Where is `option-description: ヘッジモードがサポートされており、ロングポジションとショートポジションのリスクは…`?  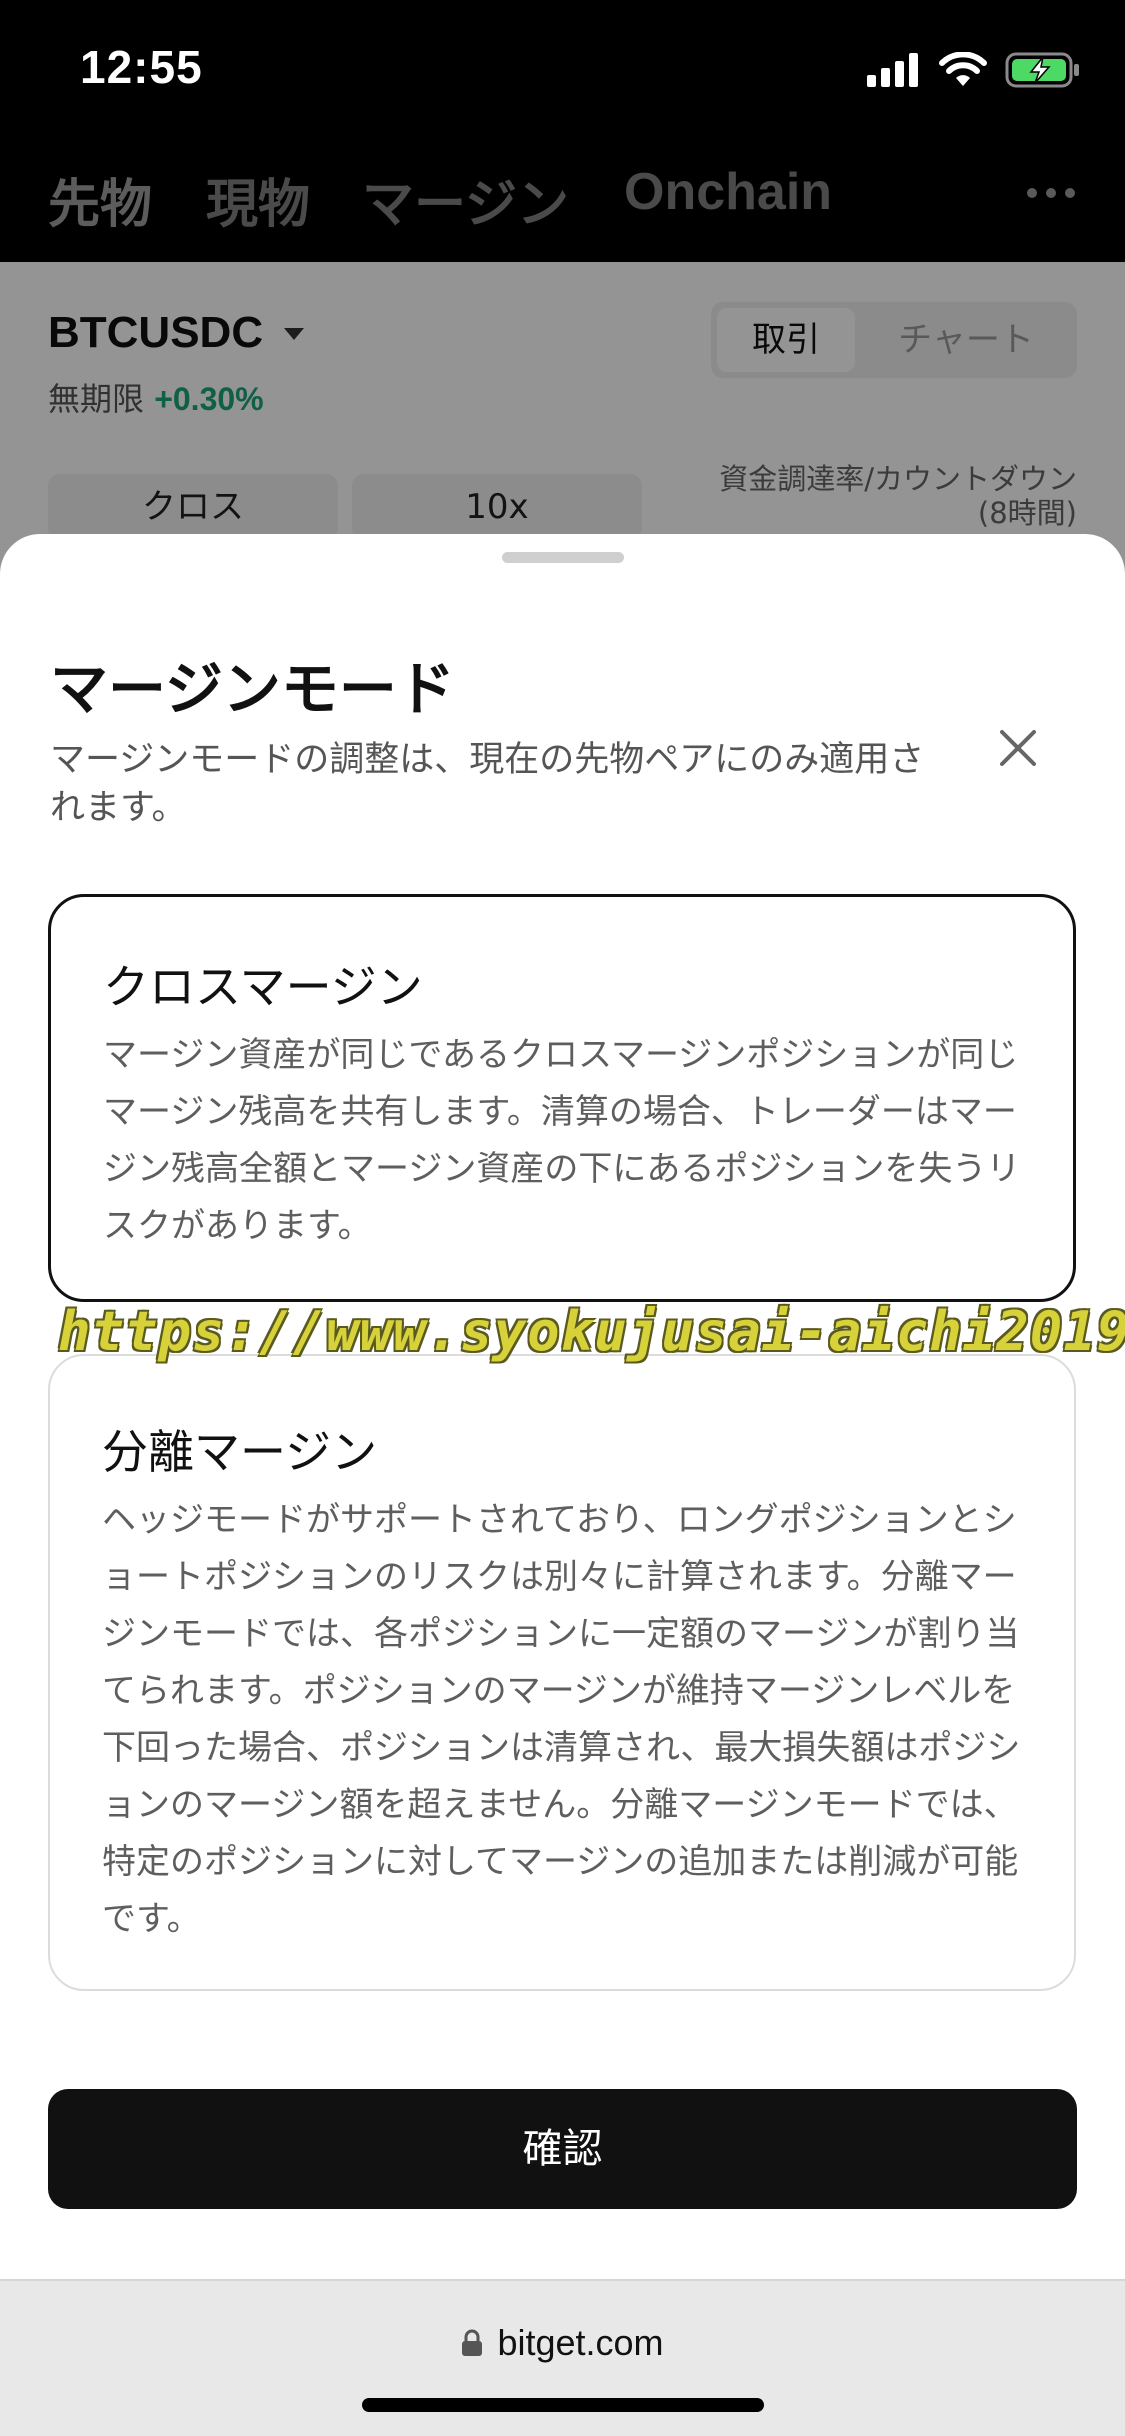
option-description: ヘッジモードがサポートされており、ロングポジションとショートポジションのリスクは… is located at coordinates (561, 1719).